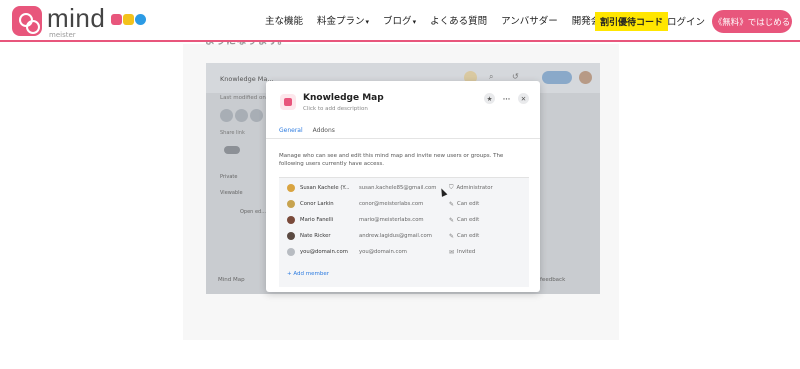 The width and height of the screenshot is (800, 369). I want to click on member-name: Conor Larkin, so click(317, 204).